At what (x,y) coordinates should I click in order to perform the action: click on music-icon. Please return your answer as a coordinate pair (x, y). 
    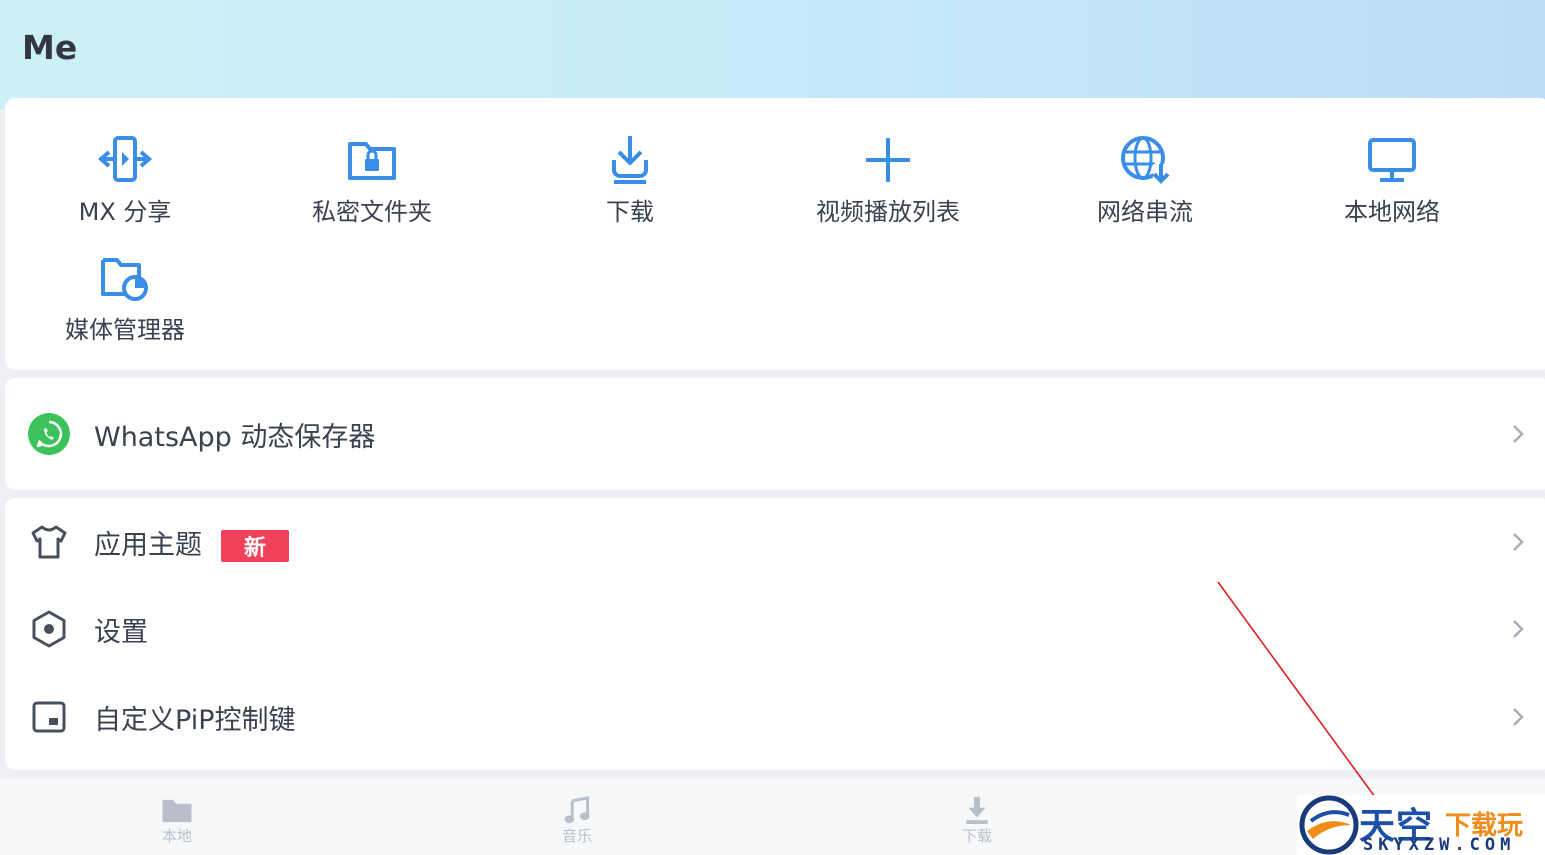
    Looking at the image, I should click on (577, 810).